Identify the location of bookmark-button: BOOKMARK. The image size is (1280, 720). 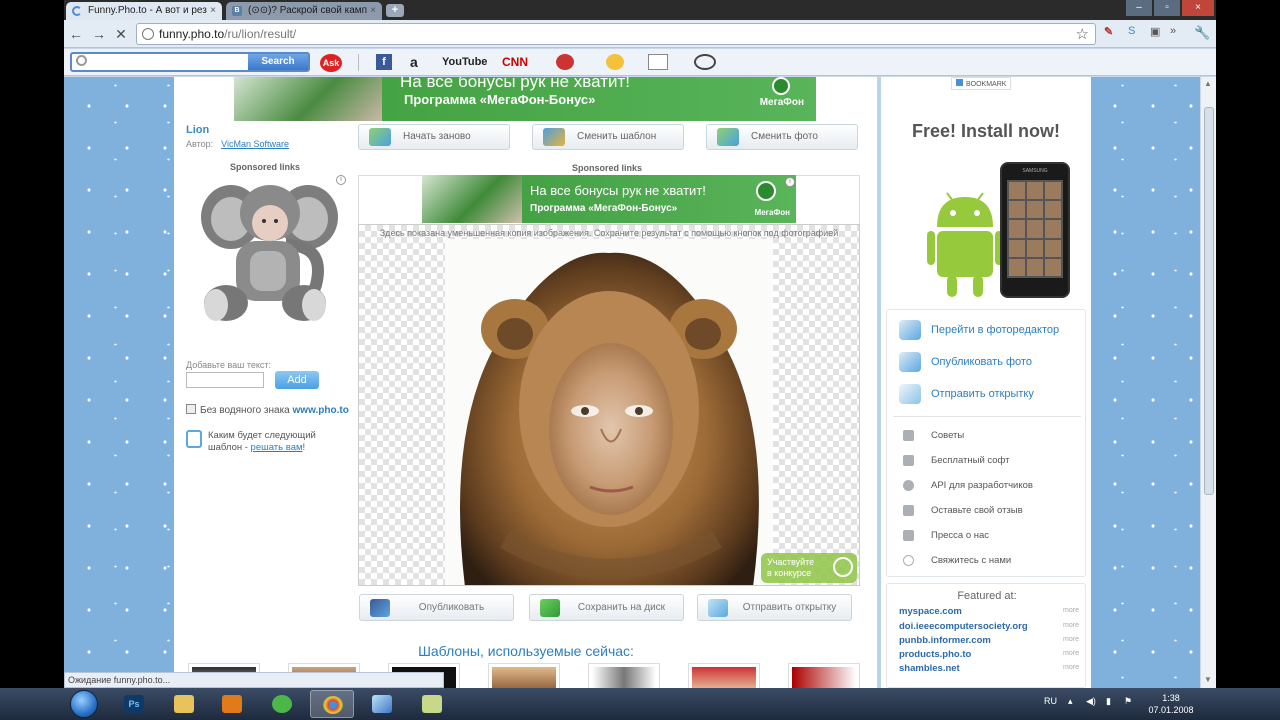
(981, 83).